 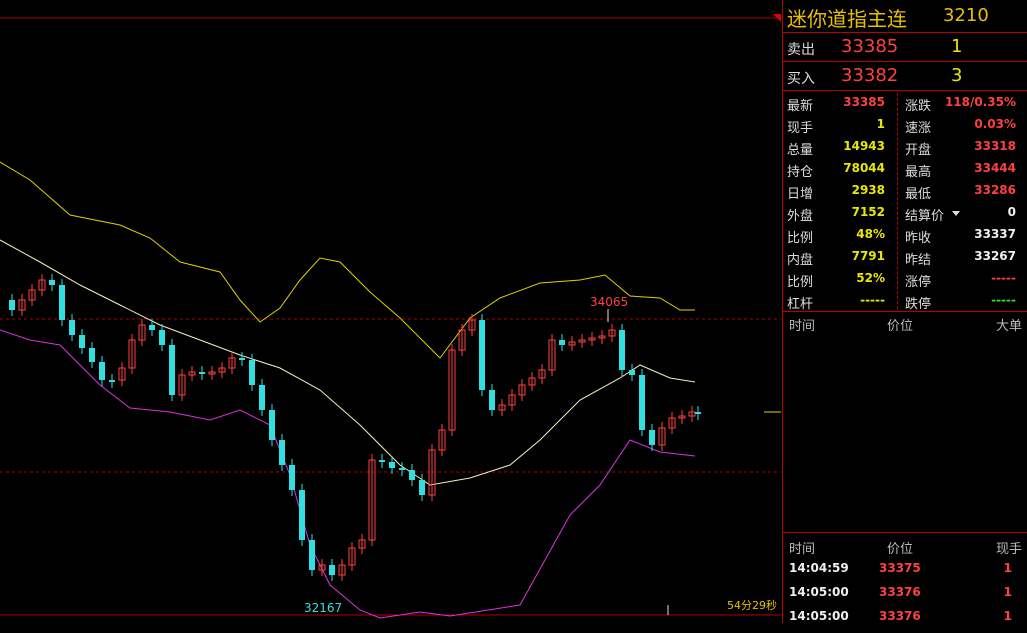 I want to click on stat-label: 总量, so click(x=800, y=150).